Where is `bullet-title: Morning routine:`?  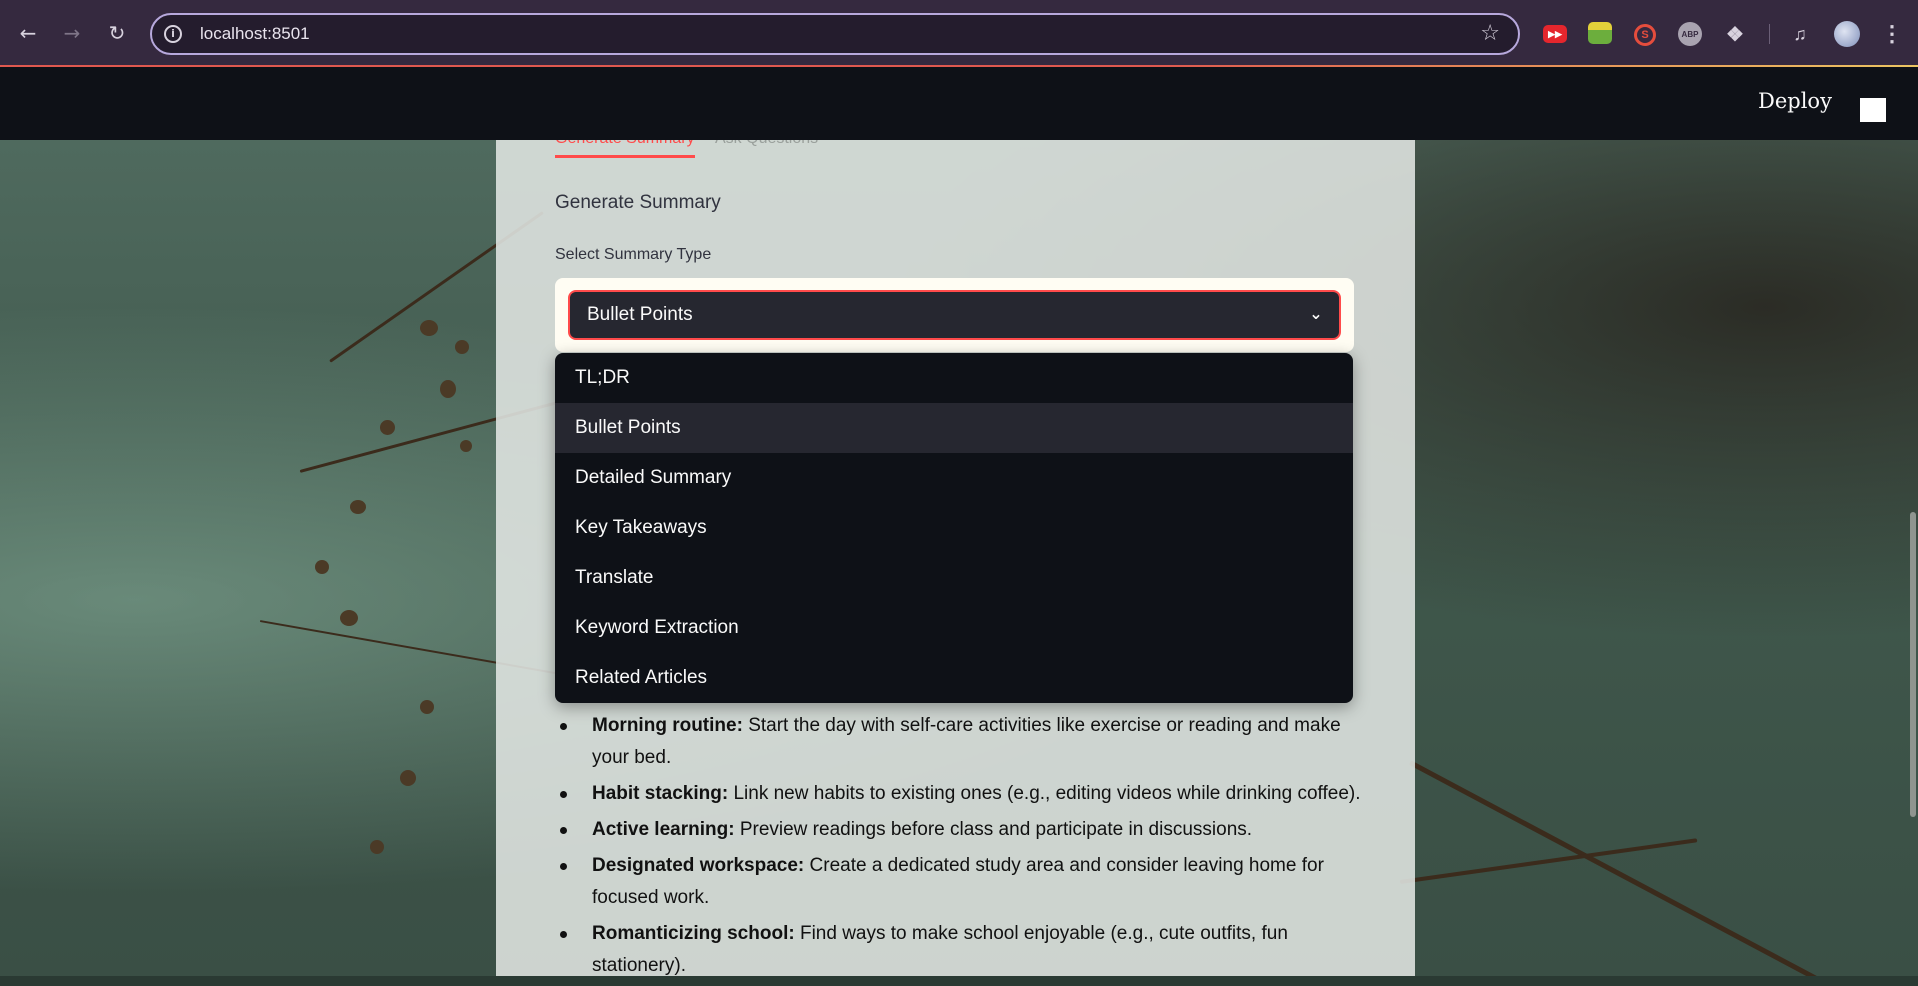 bullet-title: Morning routine: is located at coordinates (667, 725).